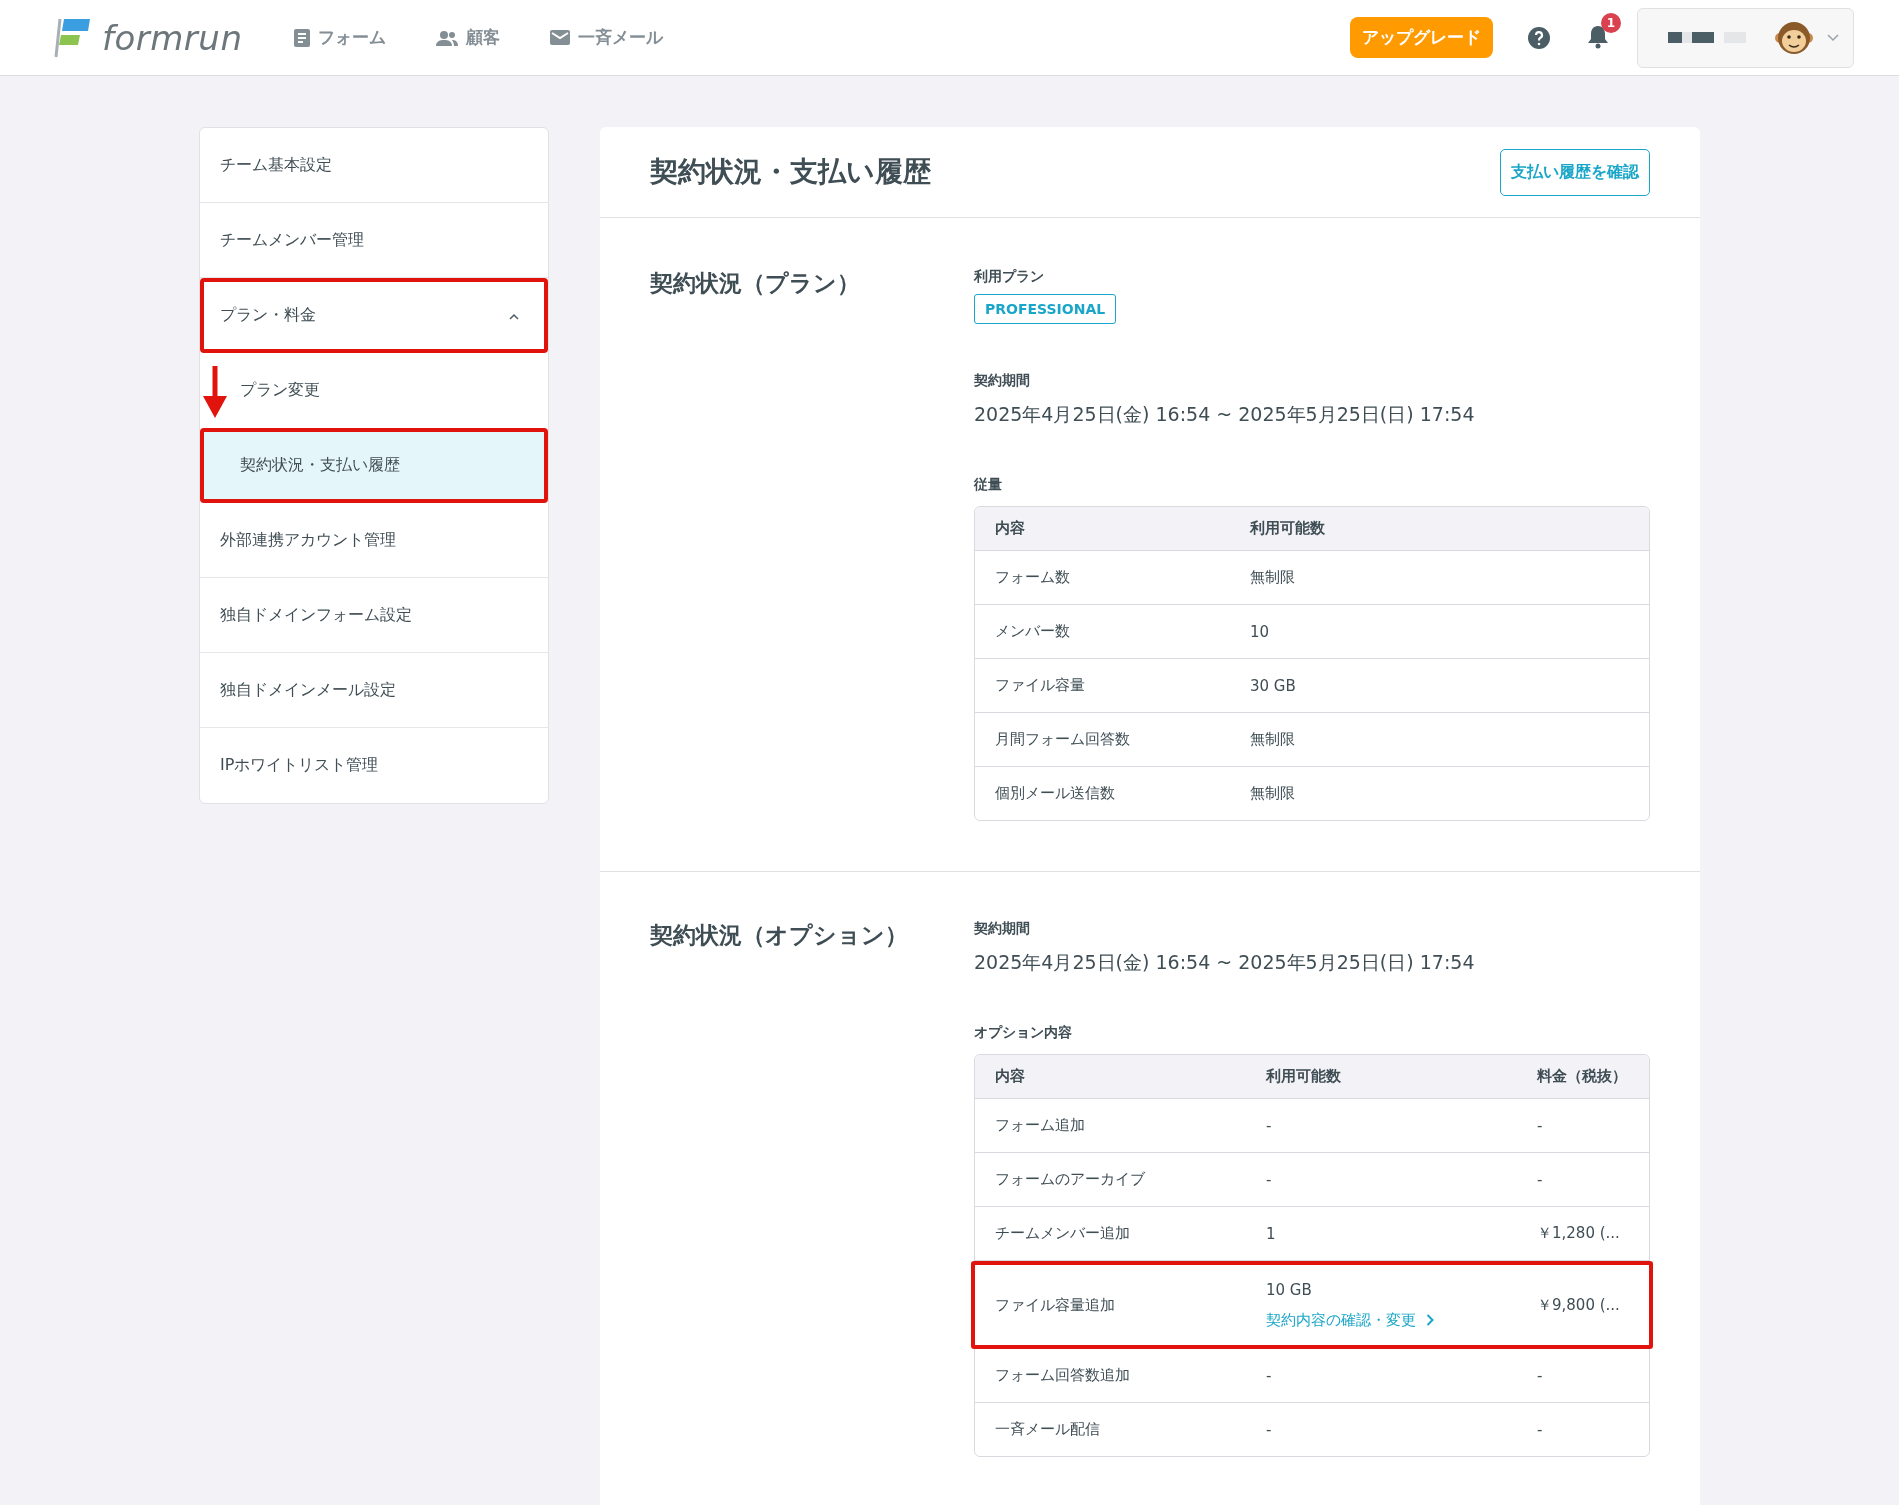 This screenshot has width=1899, height=1505. Describe the element at coordinates (1271, 1233) in the screenshot. I see `table-cell-text: 1` at that location.